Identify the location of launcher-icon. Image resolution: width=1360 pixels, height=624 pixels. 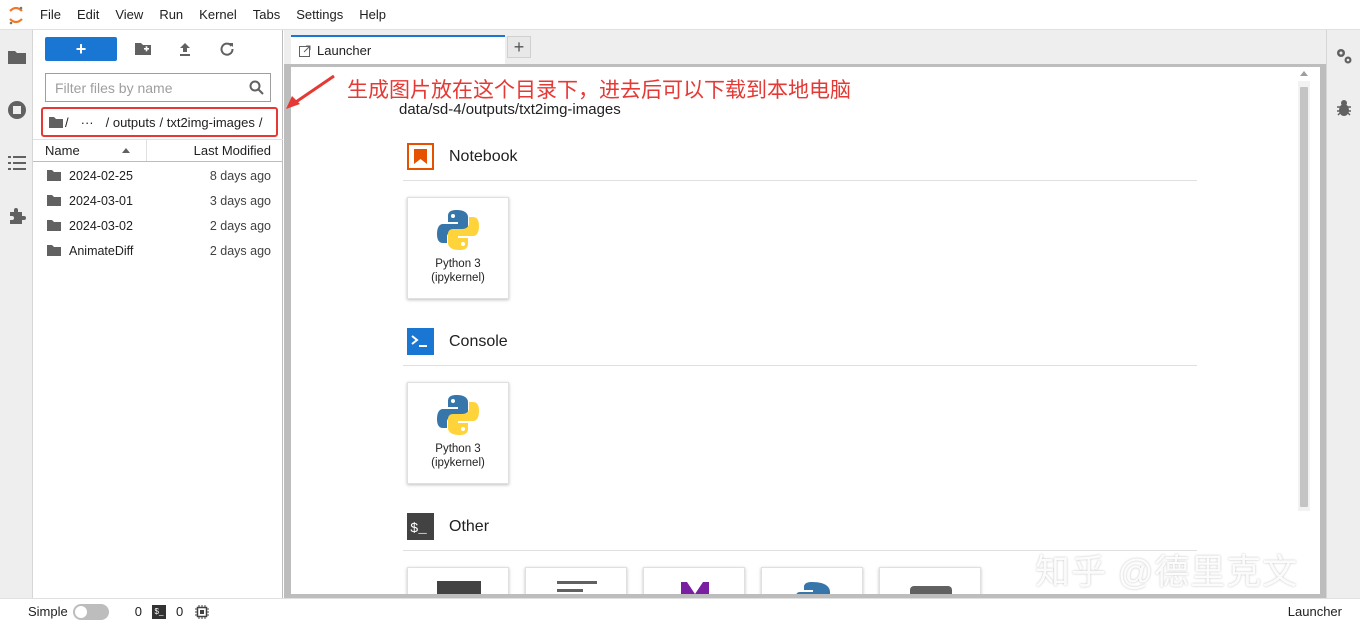
(305, 51).